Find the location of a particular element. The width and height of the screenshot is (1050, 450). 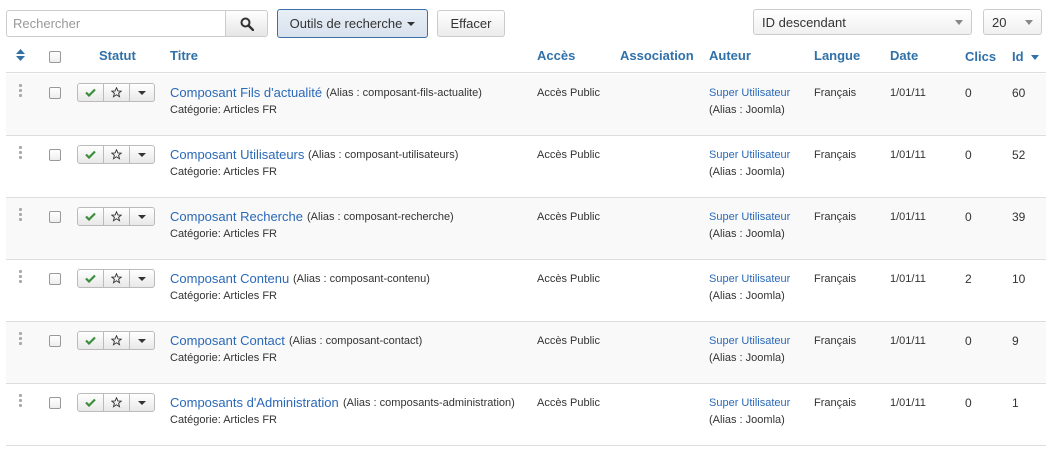

clear-button: Effacer is located at coordinates (471, 23).